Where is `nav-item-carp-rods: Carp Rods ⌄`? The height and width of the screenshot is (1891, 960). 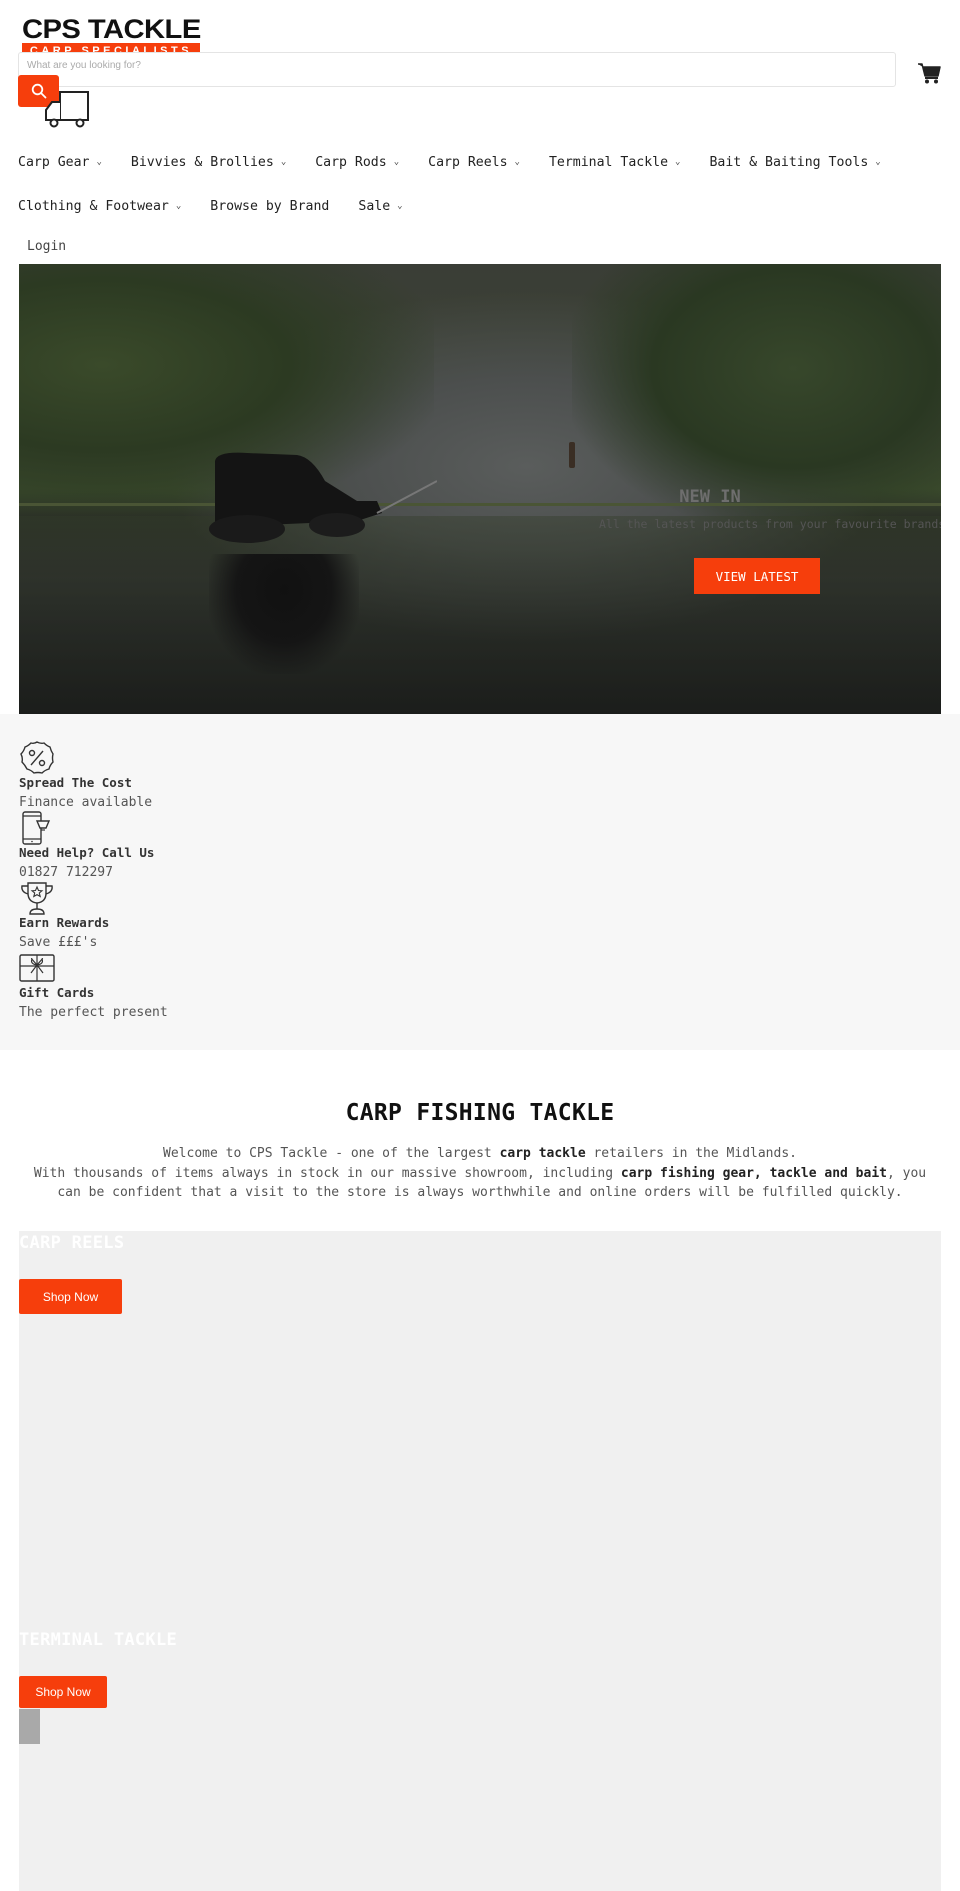
nav-item-carp-rods: Carp Rods ⌄ is located at coordinates (357, 162).